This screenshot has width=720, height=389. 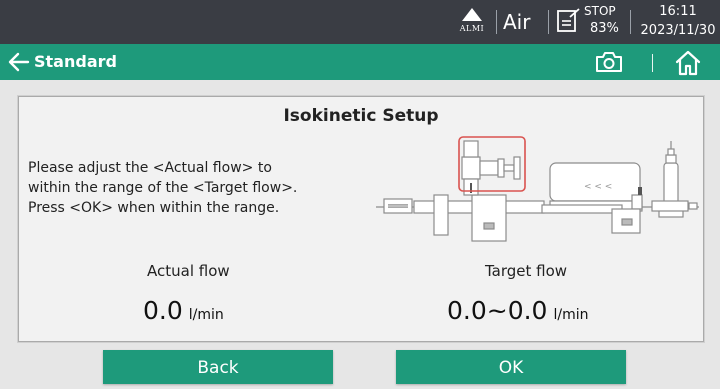 I want to click on sampling-train-diagram: < < <, so click(x=537, y=189).